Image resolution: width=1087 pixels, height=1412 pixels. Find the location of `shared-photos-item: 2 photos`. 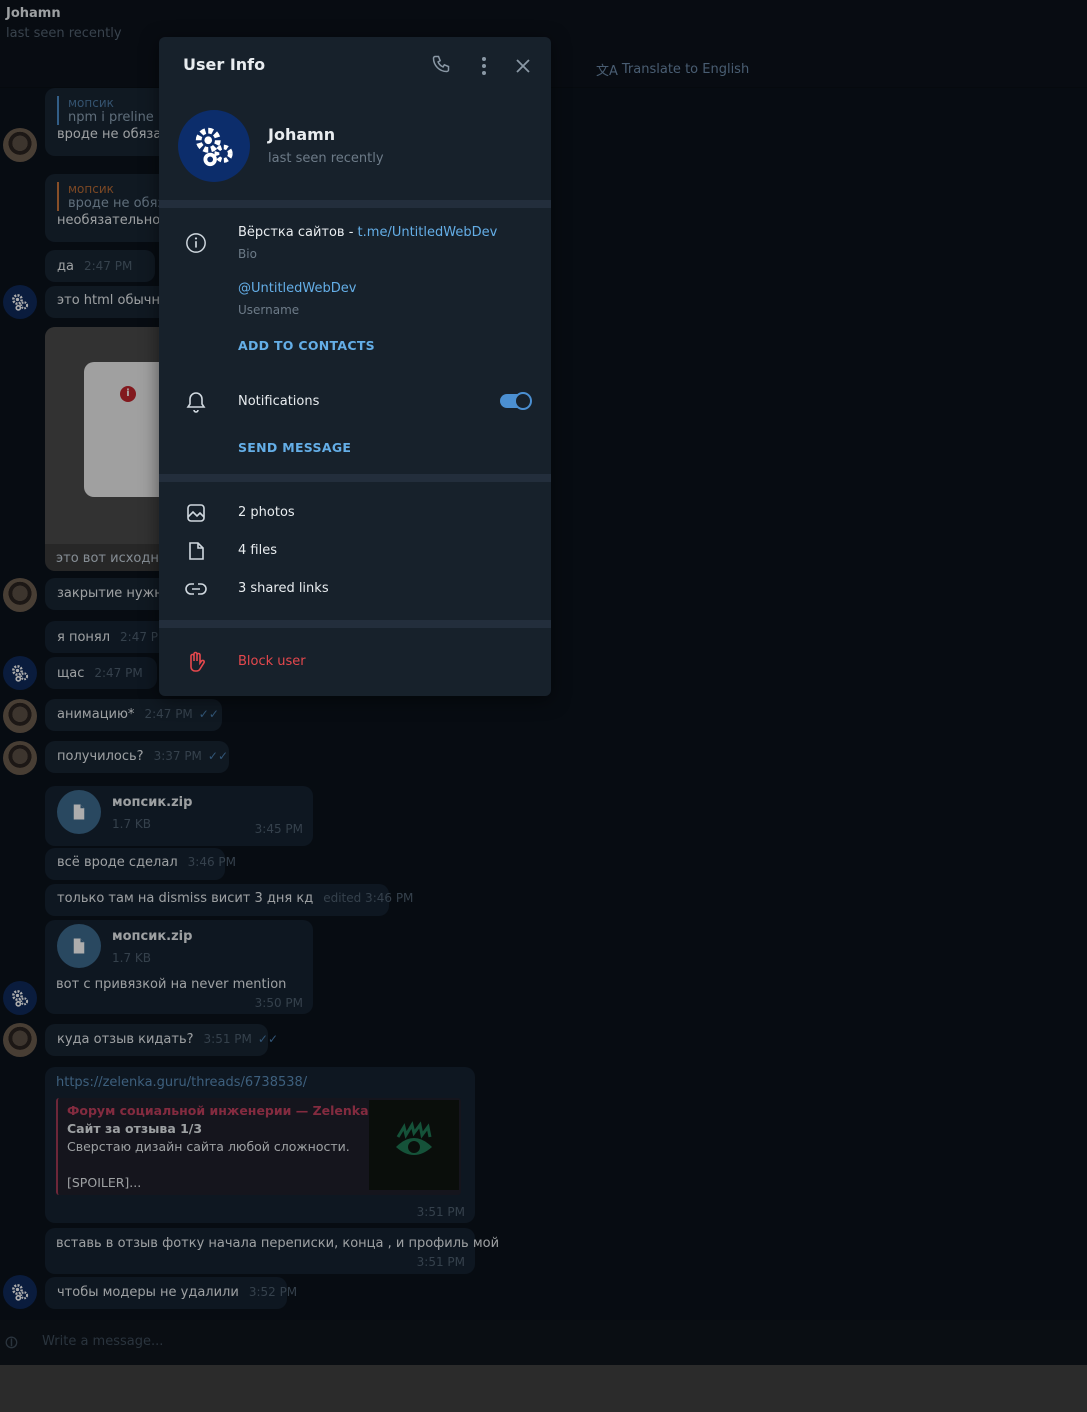

shared-photos-item: 2 photos is located at coordinates (266, 512).